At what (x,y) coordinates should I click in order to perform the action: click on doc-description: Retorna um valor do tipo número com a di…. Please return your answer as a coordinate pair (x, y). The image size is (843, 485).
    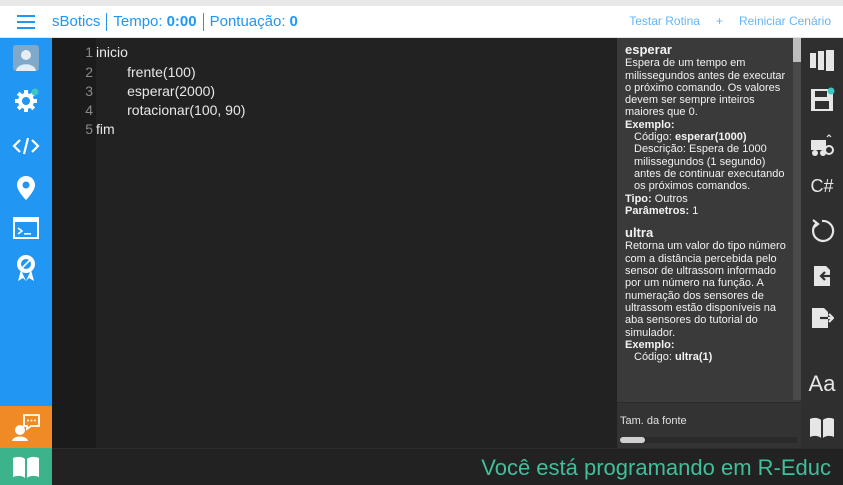
    Looking at the image, I should click on (705, 289).